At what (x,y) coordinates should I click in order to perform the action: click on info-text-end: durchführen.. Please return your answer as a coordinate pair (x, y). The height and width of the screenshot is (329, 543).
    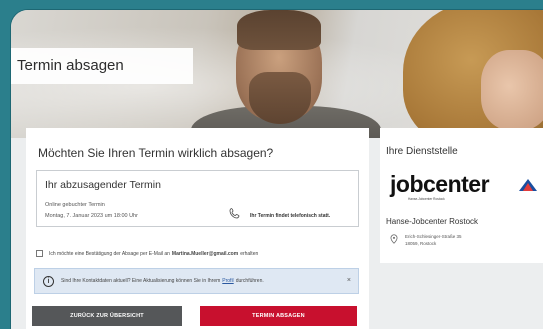
    Looking at the image, I should click on (249, 281).